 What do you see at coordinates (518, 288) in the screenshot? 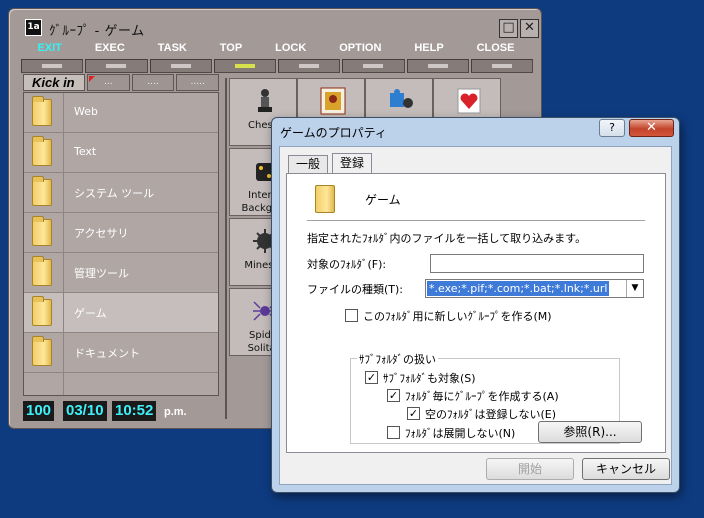
I see `file-types-value: *.exe;*.pif;*.com;*.bat;*.lnk;*.url` at bounding box center [518, 288].